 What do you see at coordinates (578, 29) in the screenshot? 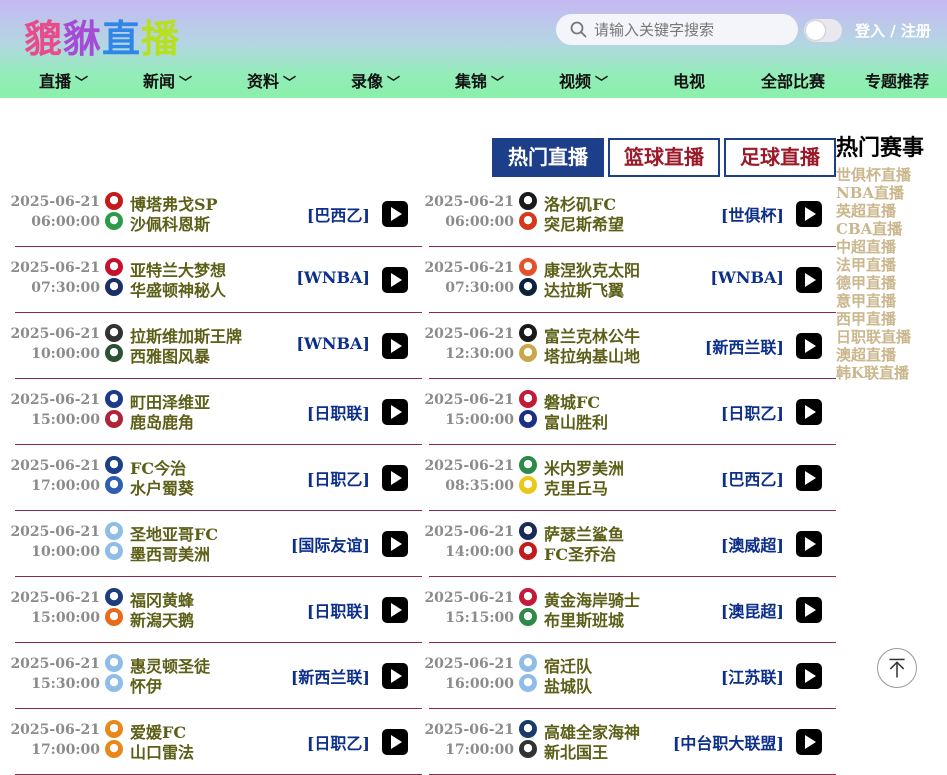
I see `search-icon` at bounding box center [578, 29].